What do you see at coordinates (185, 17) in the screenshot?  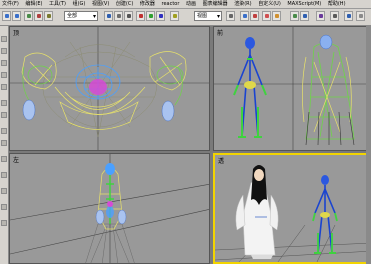 I see `main-toolbar: 全部 视图` at bounding box center [185, 17].